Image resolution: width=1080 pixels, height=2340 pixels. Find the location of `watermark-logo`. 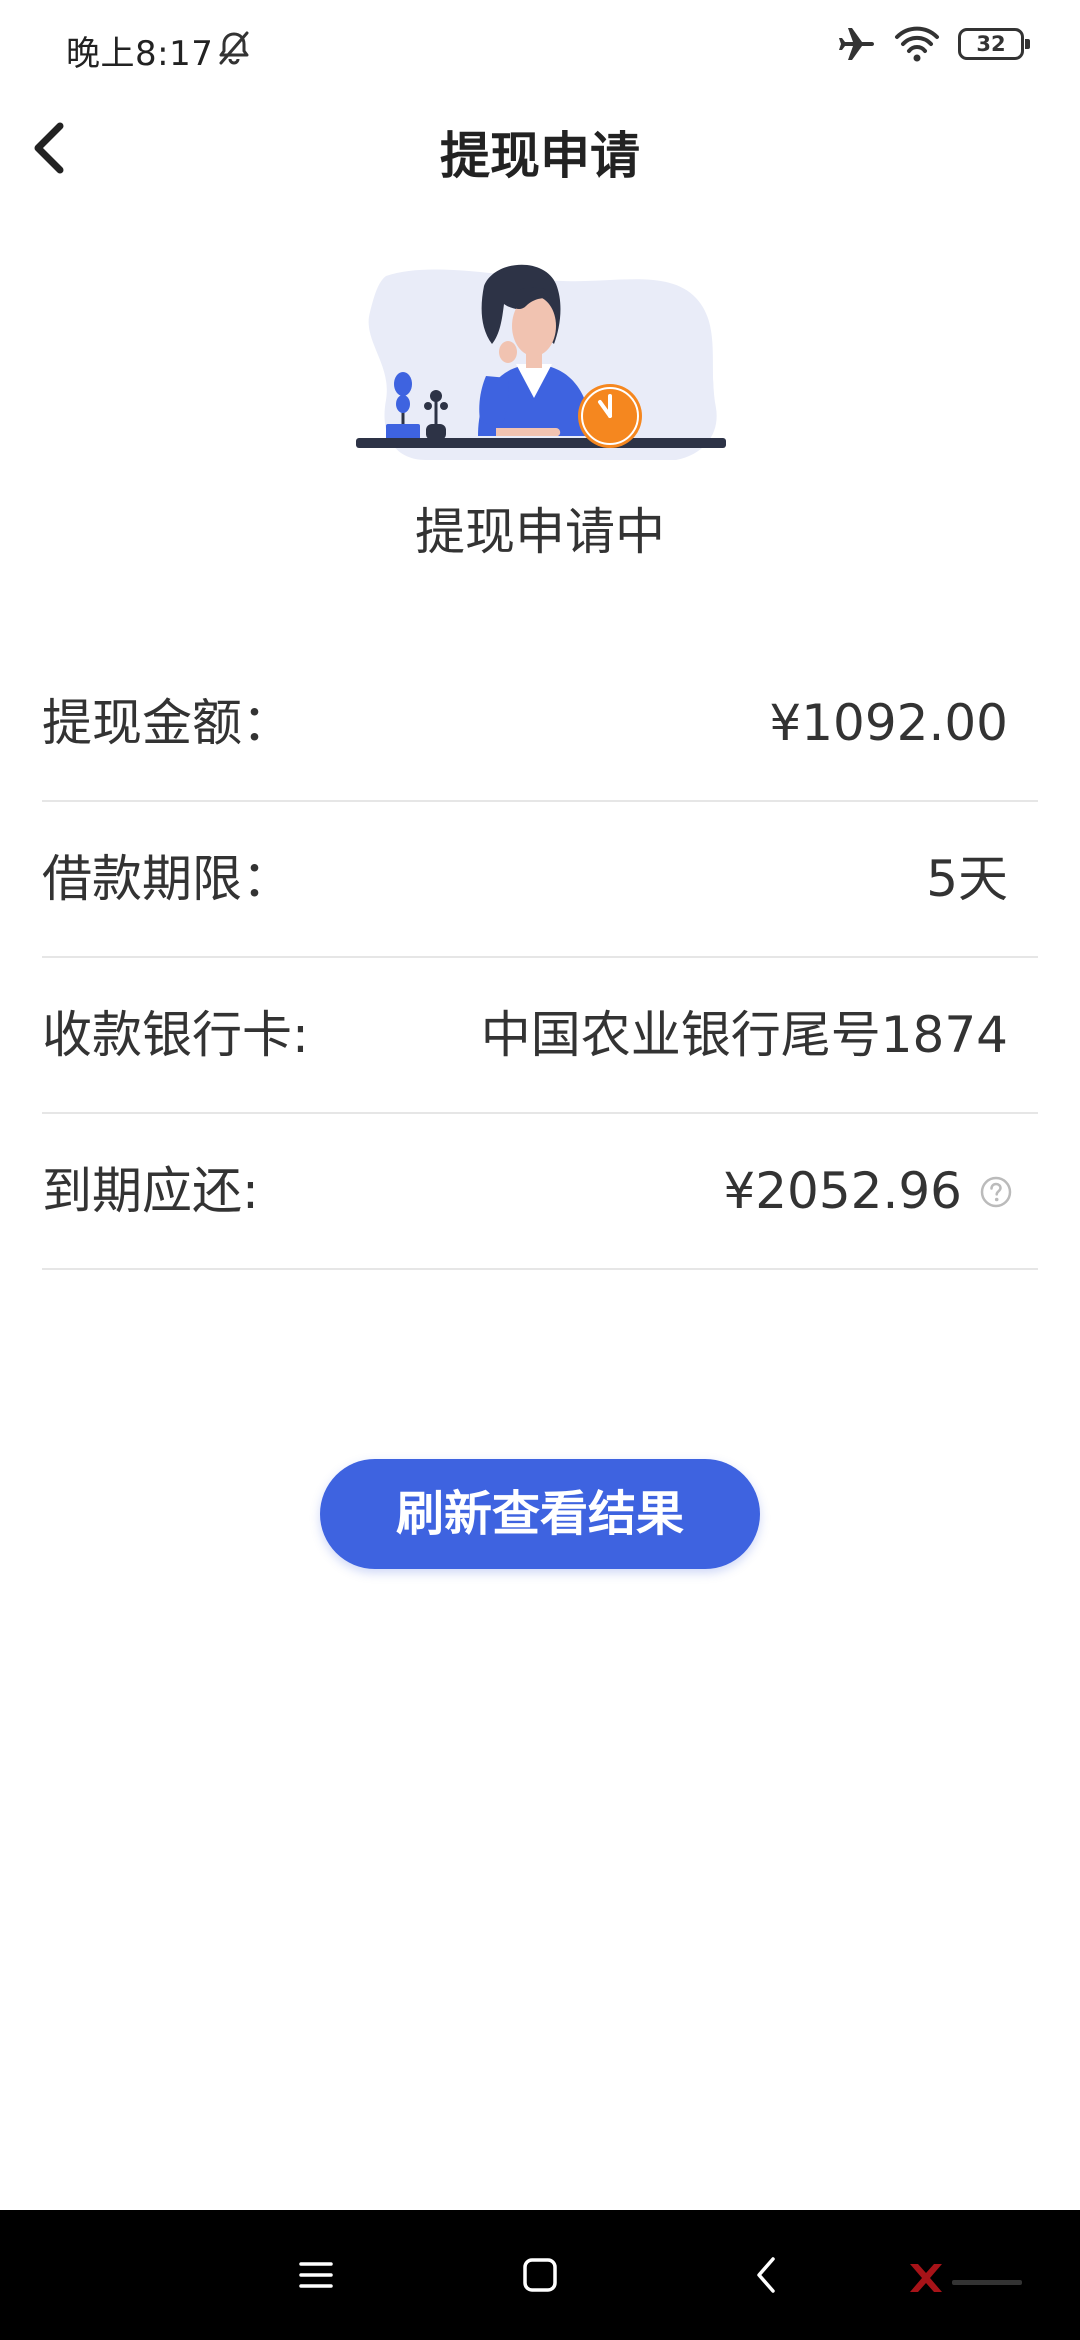

watermark-logo is located at coordinates (966, 2278).